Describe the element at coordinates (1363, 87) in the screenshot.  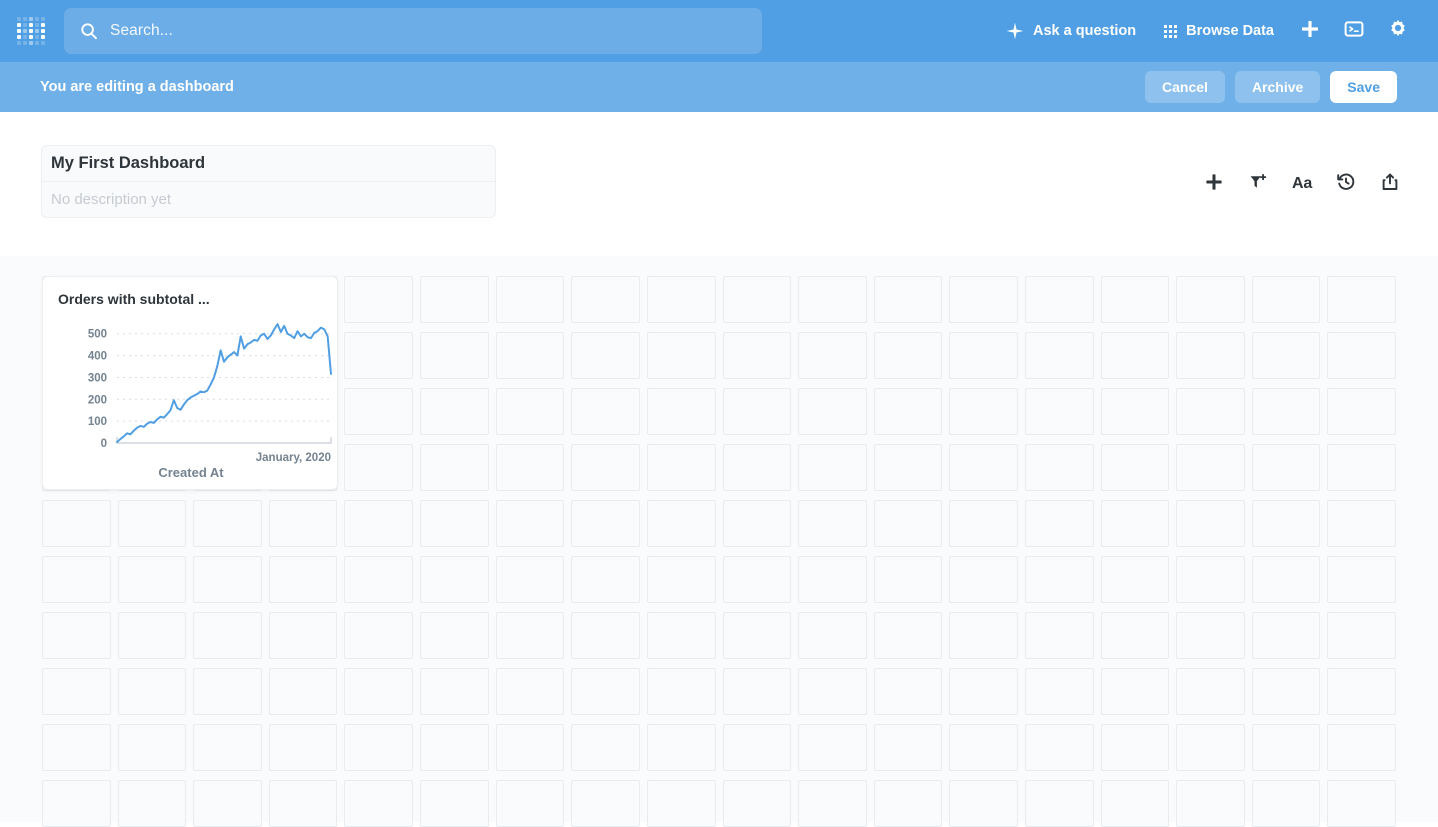
I see `save-button: Save` at that location.